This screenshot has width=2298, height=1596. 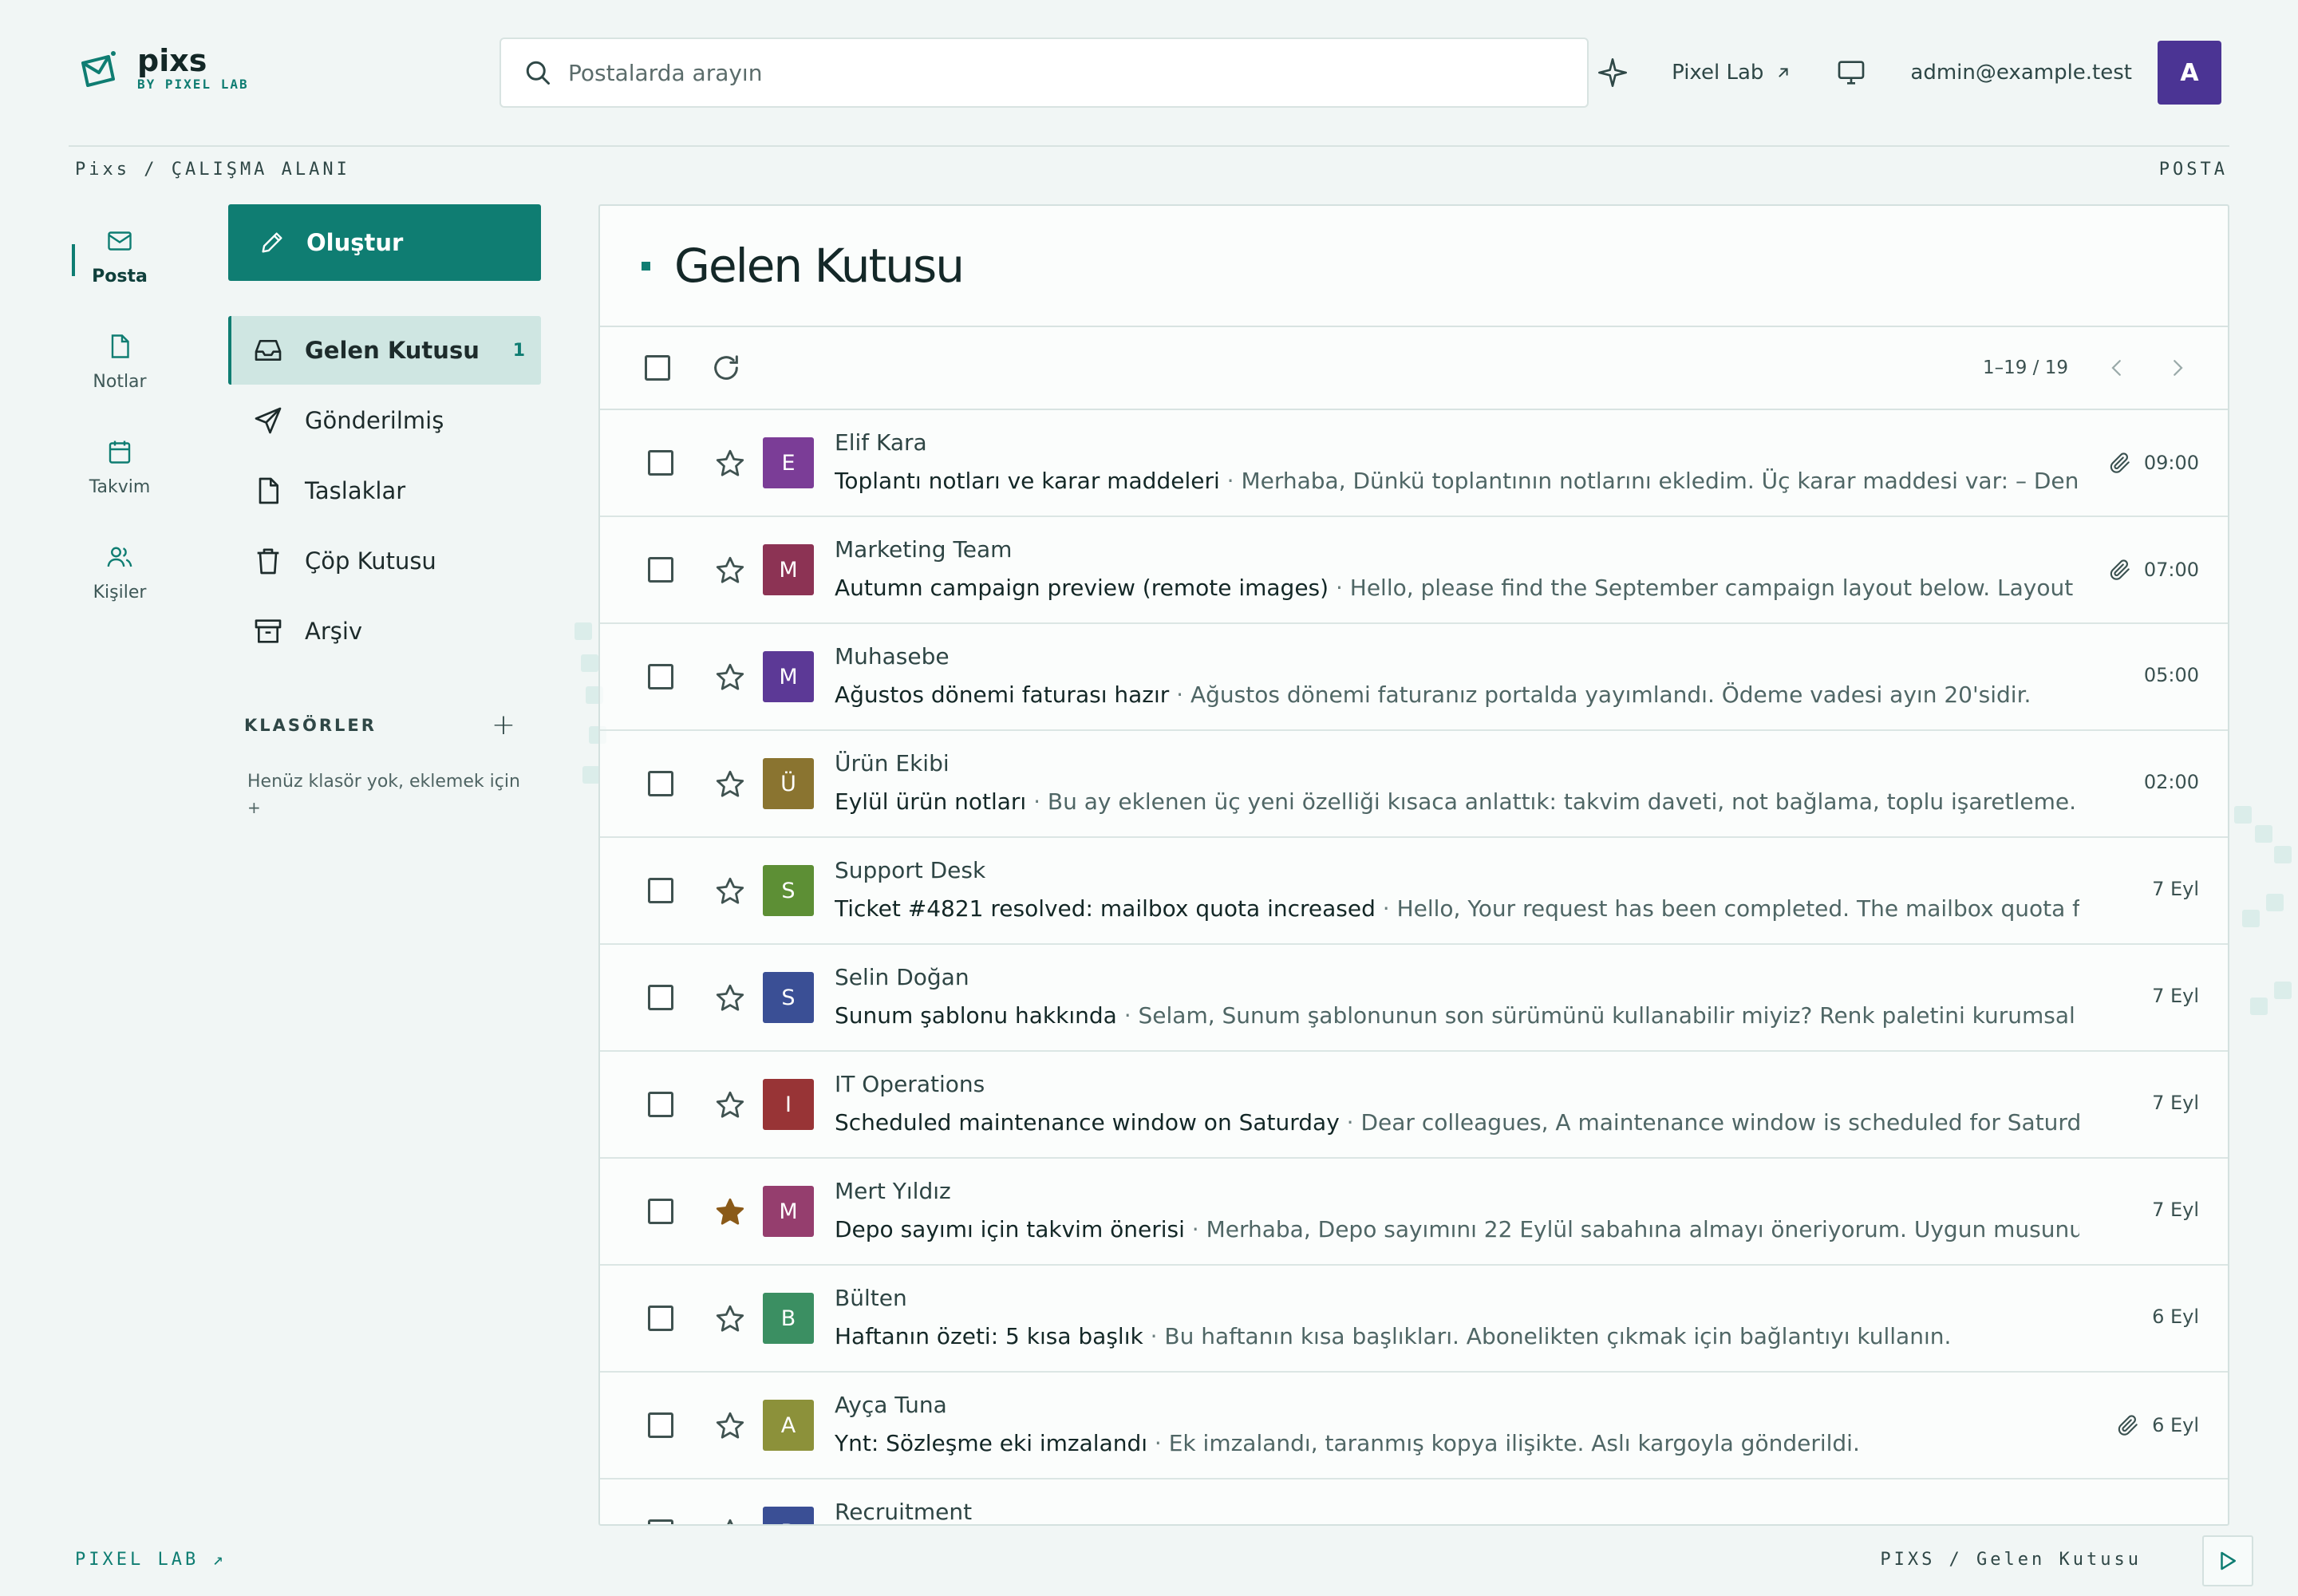 I want to click on folders-empty-line: Henüz klasör yok, eklemek için, so click(x=384, y=782).